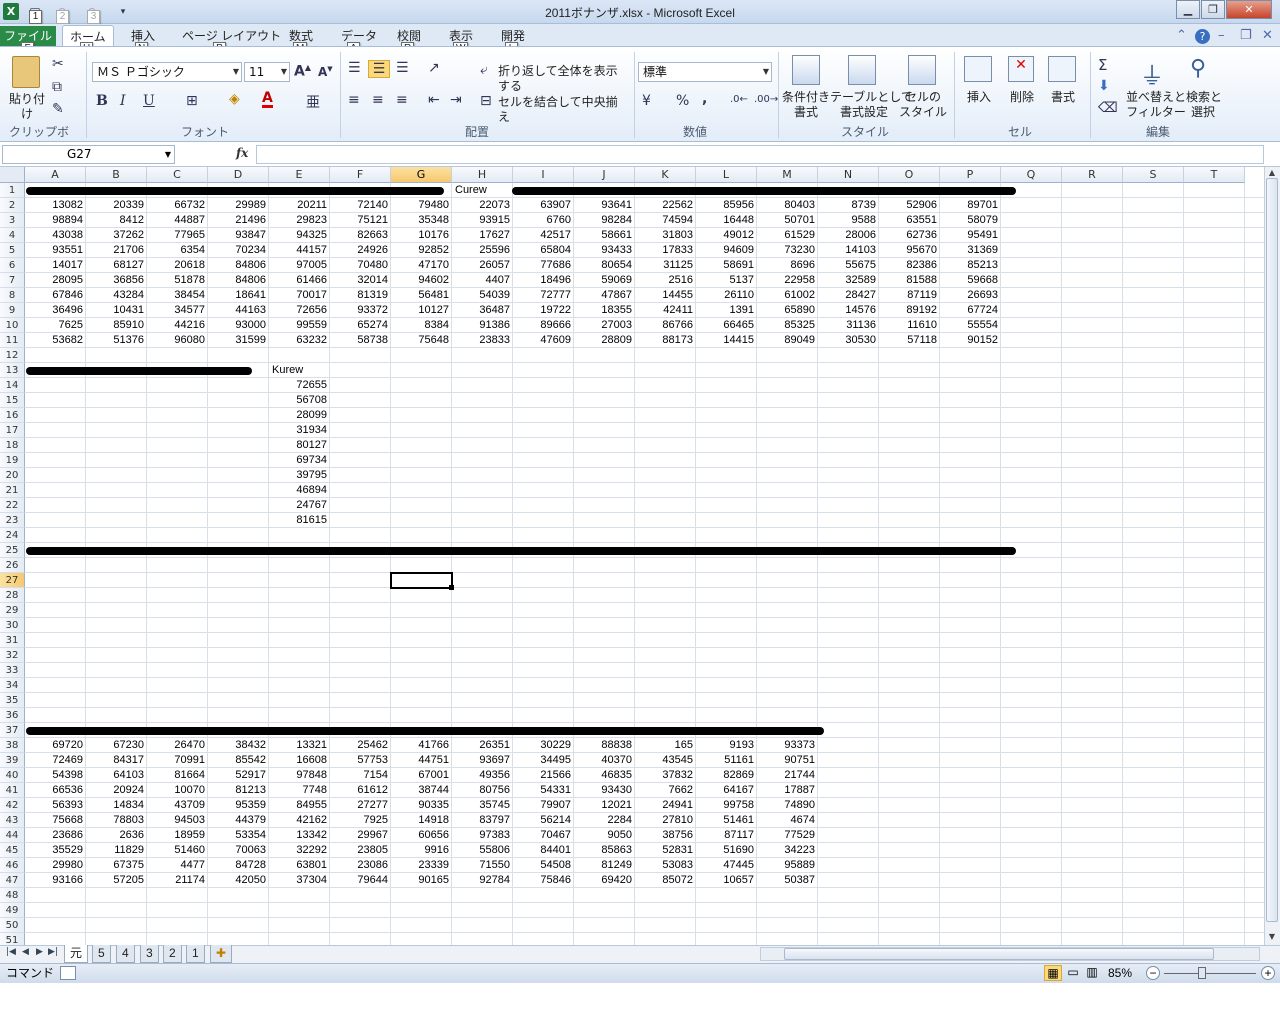  Describe the element at coordinates (231, 35) in the screenshot. I see `tab-page-layout: ページ レイアウト` at that location.